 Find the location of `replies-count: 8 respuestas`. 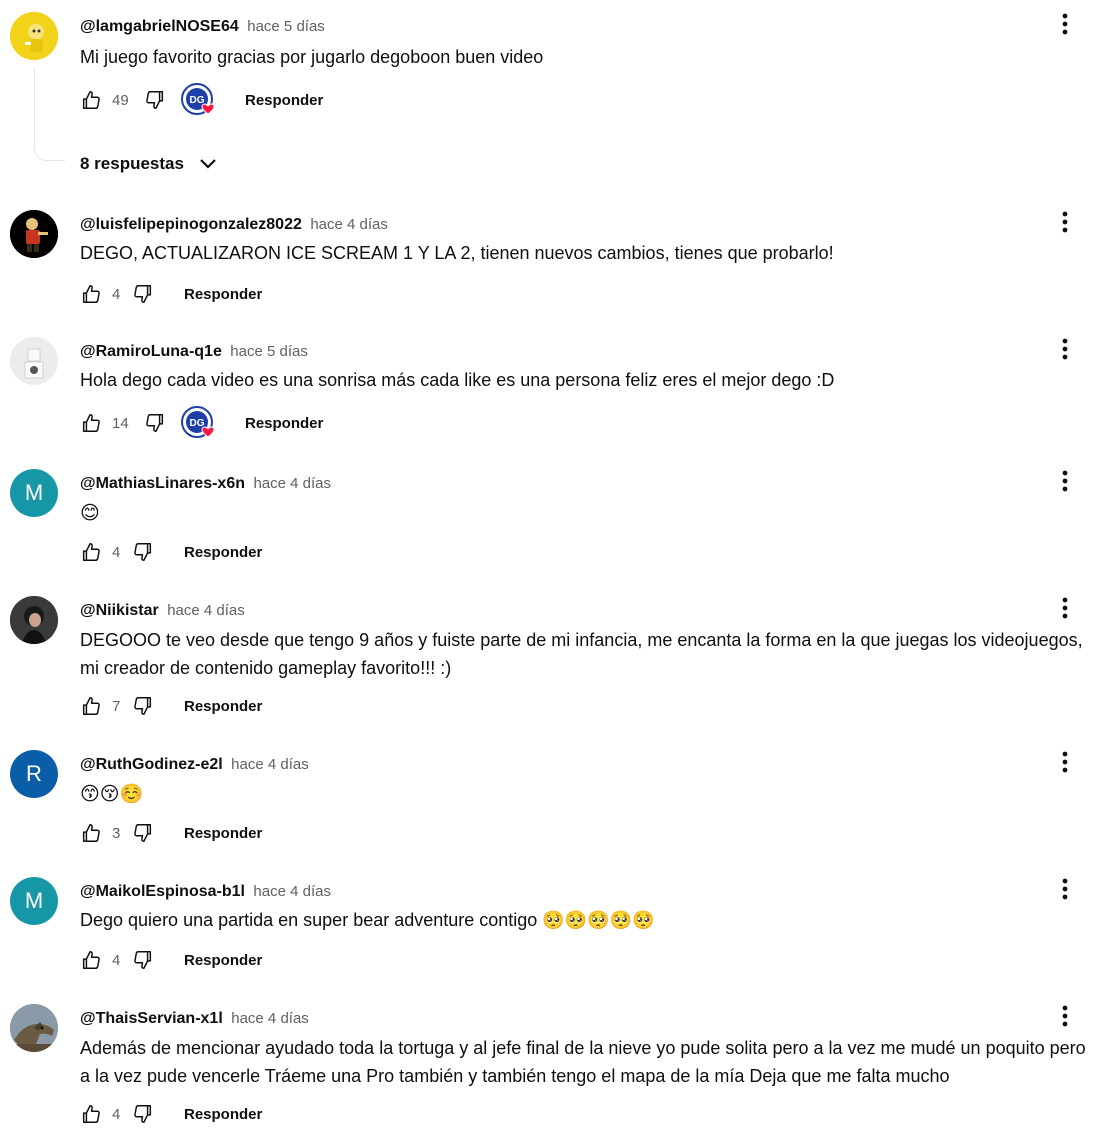

replies-count: 8 respuestas is located at coordinates (132, 163).